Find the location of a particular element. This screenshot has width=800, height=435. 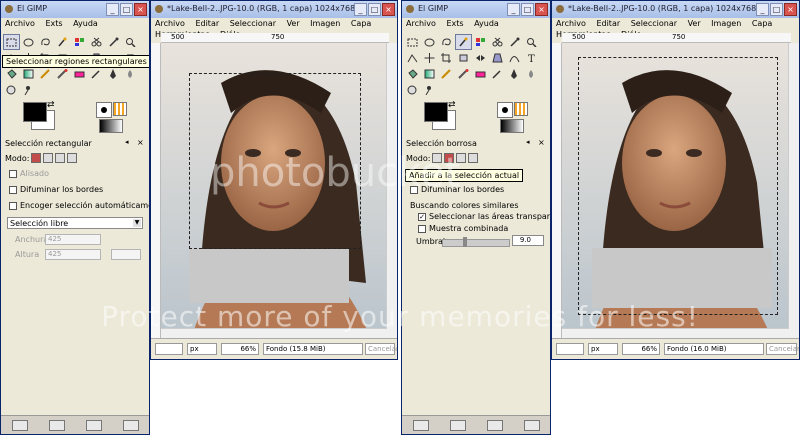

smudge-tool is located at coordinates (130, 74).